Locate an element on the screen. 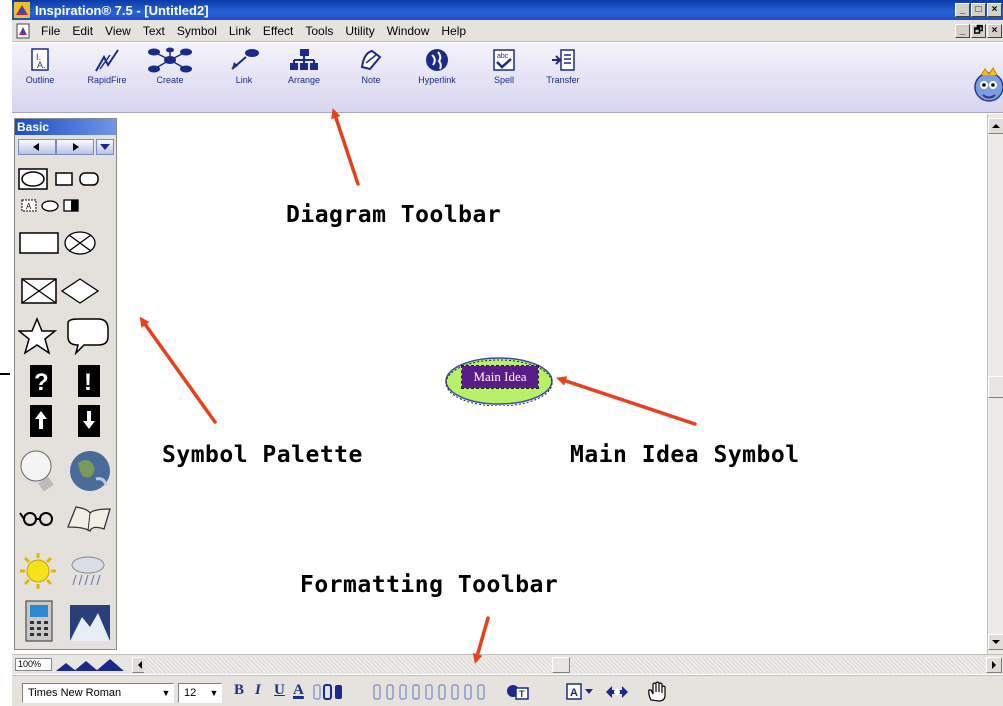 The width and height of the screenshot is (1003, 706). arrow-to-symbol-palette is located at coordinates (178, 370).